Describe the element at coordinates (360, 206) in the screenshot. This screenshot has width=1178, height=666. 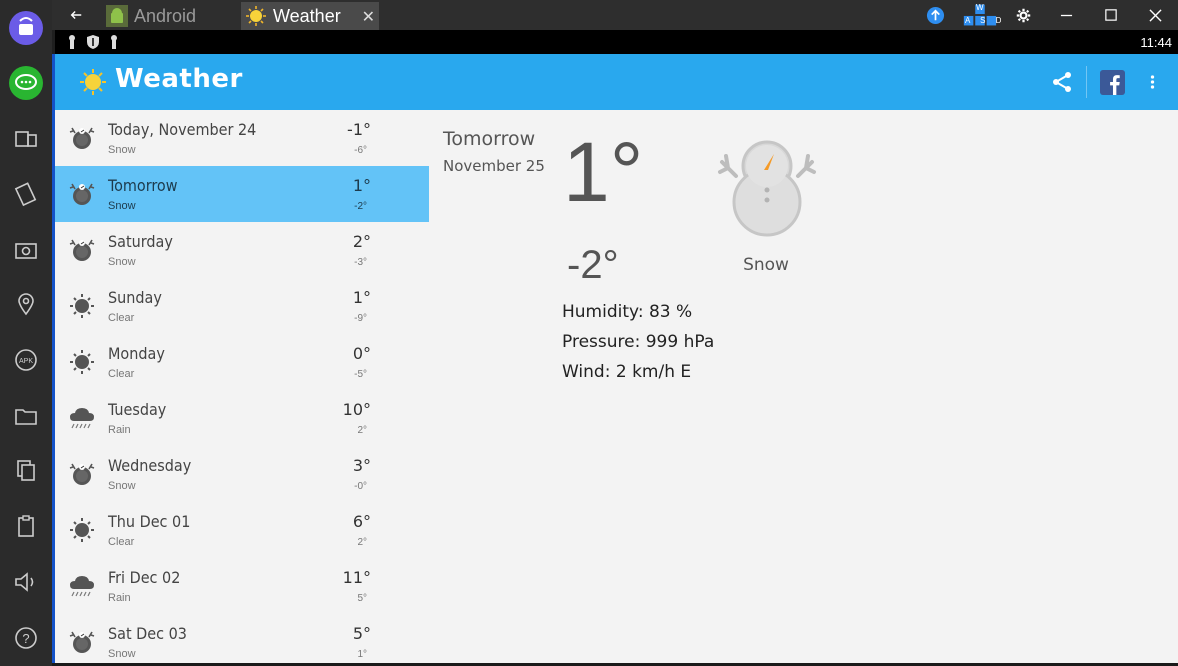
I see `forecast-low-temp: -2°` at that location.